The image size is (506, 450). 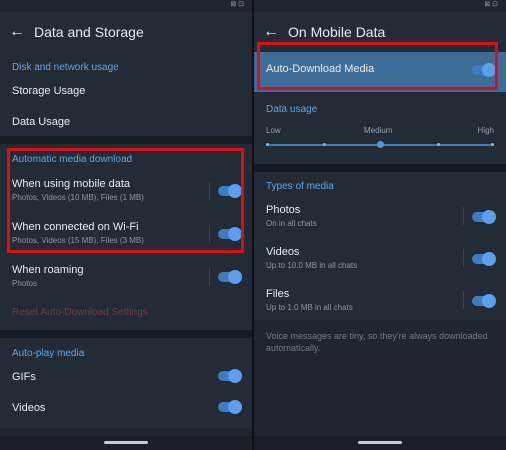 What do you see at coordinates (485, 130) in the screenshot?
I see `slider-label-high: High` at bounding box center [485, 130].